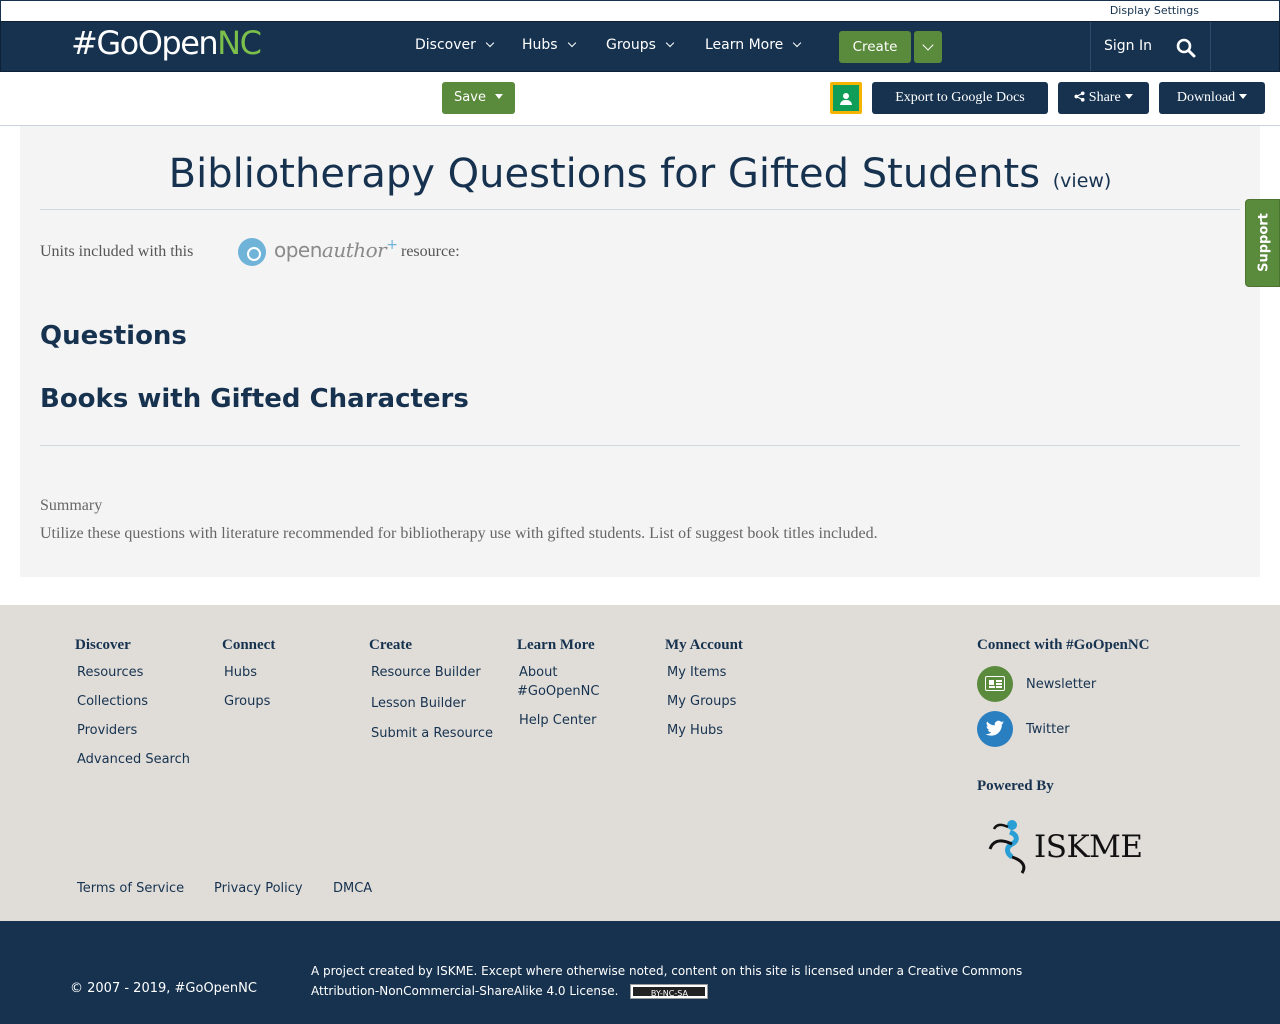 The image size is (1280, 1024). I want to click on footer-heading-learn-more: Learn More, so click(556, 645).